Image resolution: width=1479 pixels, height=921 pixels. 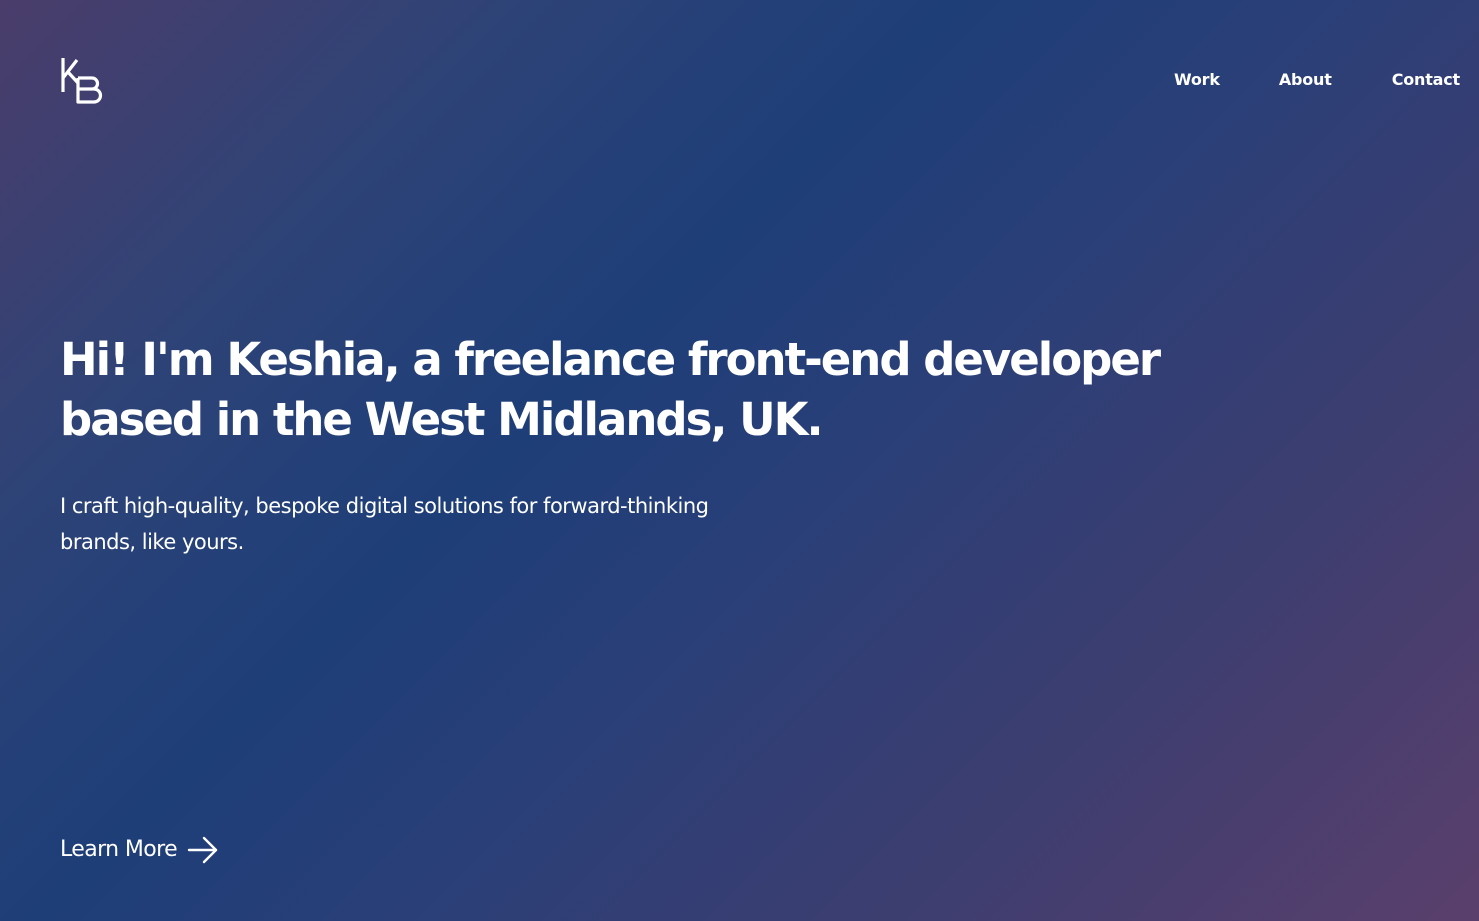 What do you see at coordinates (82, 81) in the screenshot?
I see `kb-logo-icon` at bounding box center [82, 81].